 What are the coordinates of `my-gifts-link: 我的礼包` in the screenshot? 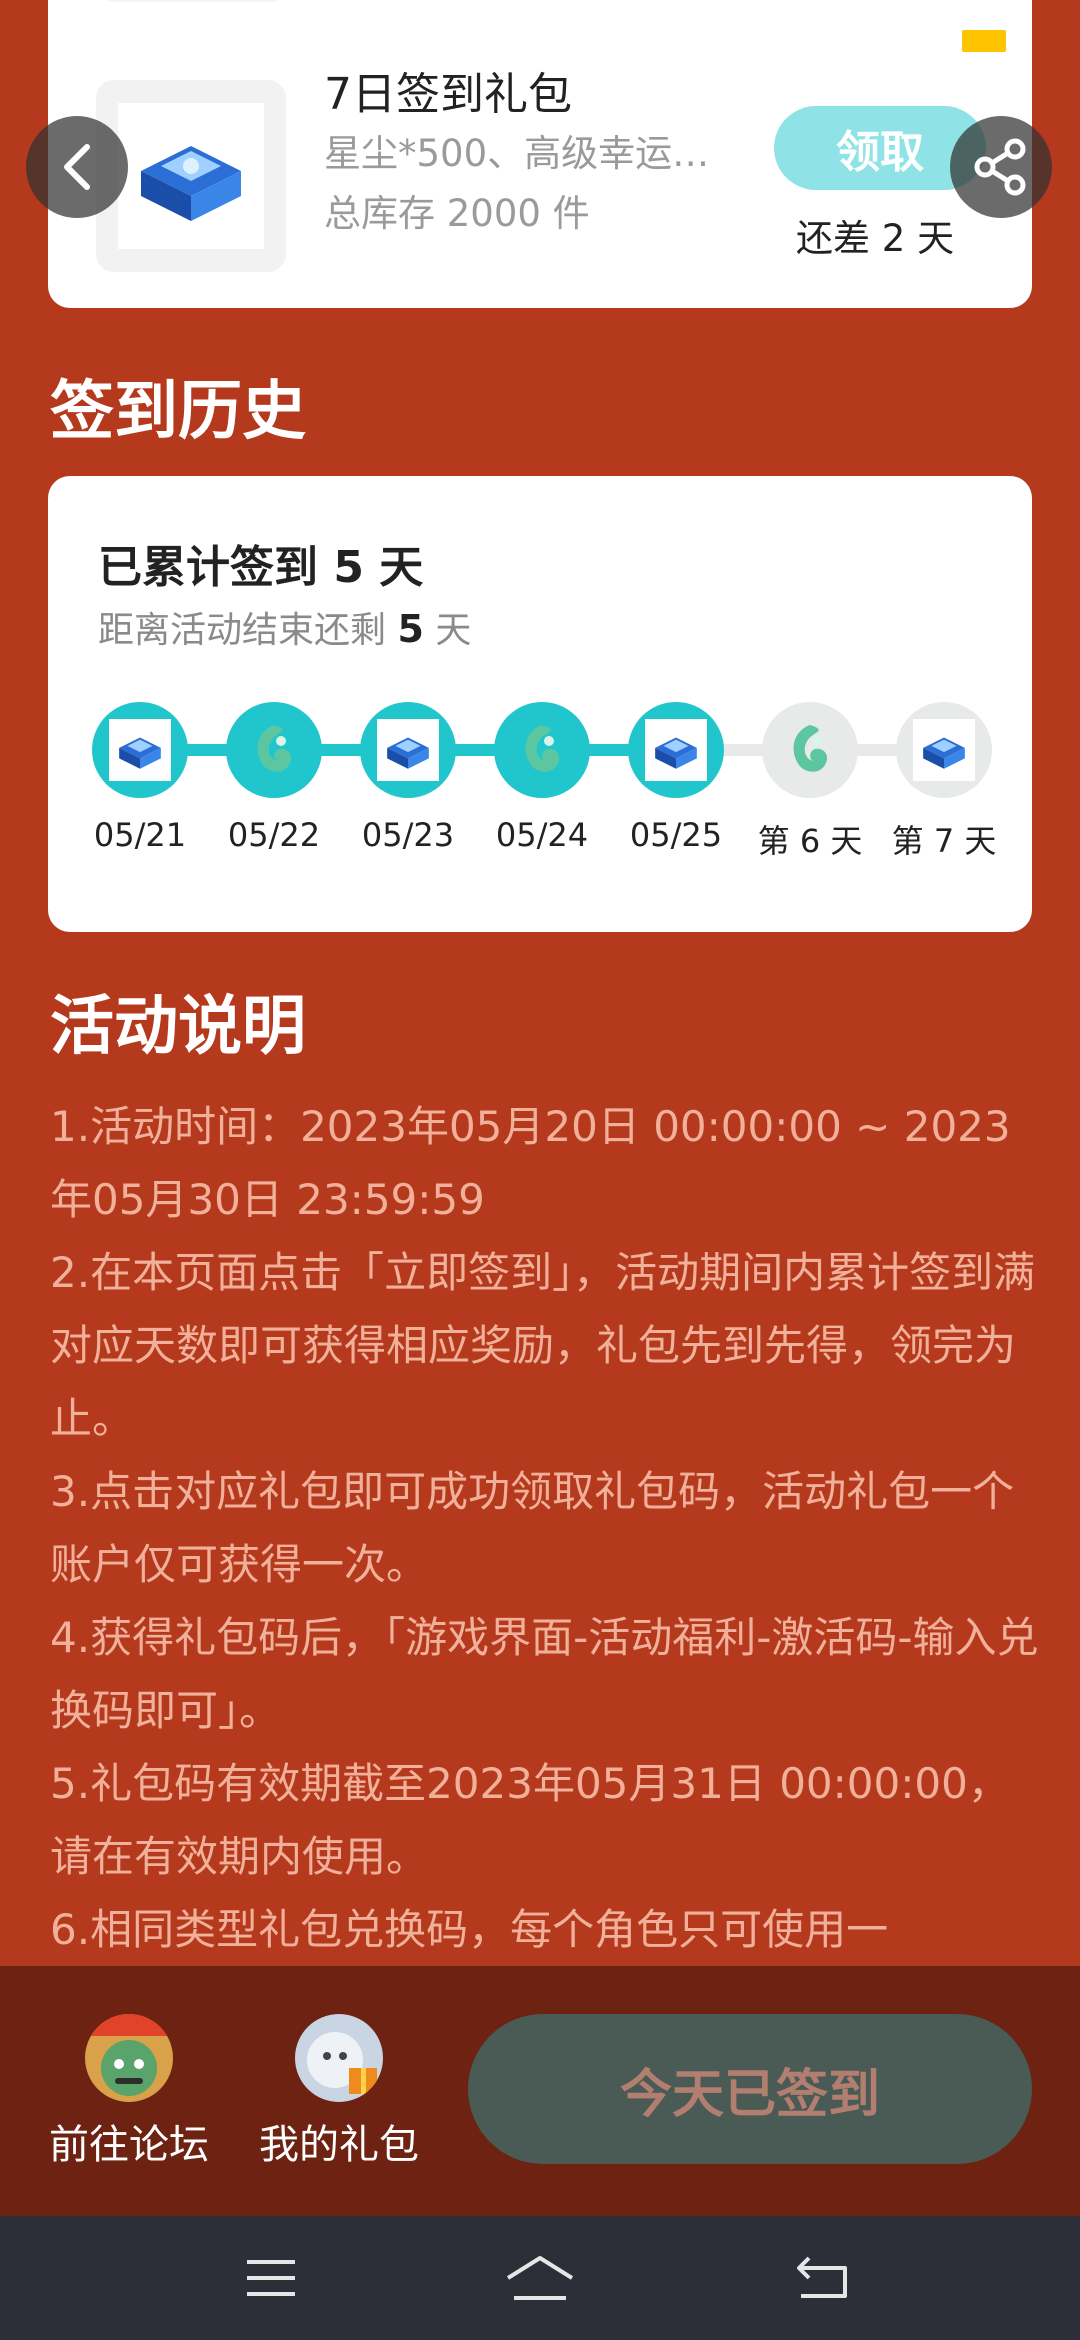 It's located at (339, 2092).